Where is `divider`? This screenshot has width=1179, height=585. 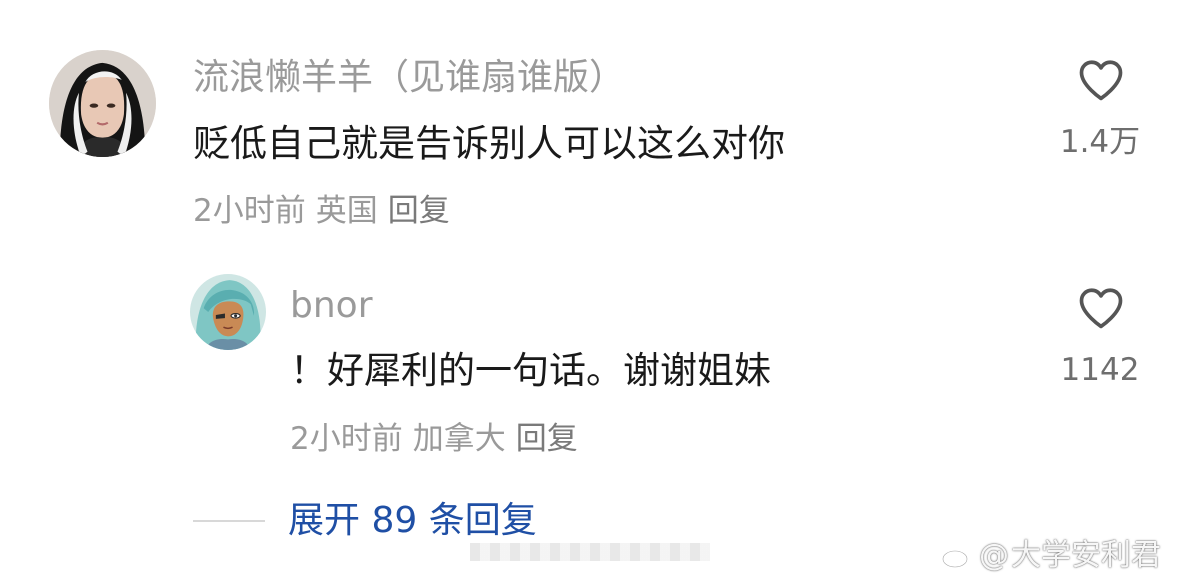 divider is located at coordinates (229, 521).